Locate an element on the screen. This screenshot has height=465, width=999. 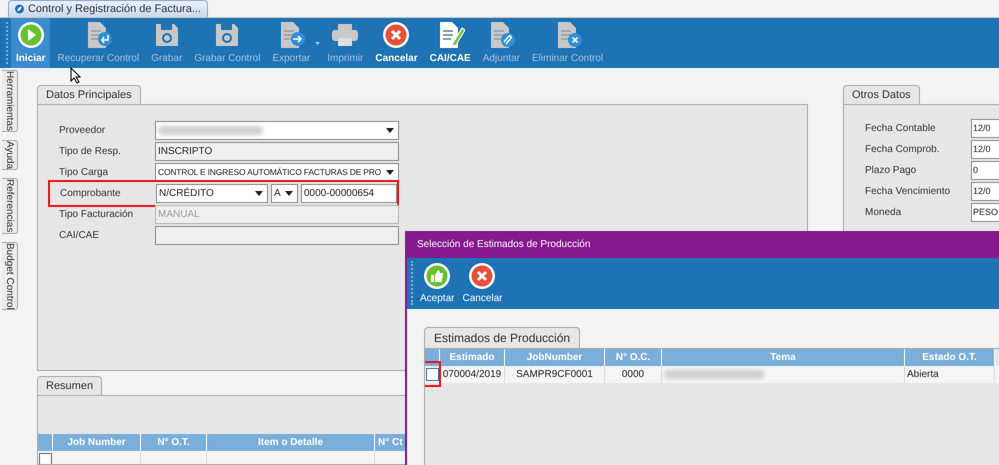
side-tab: Referencias is located at coordinates (10, 206).